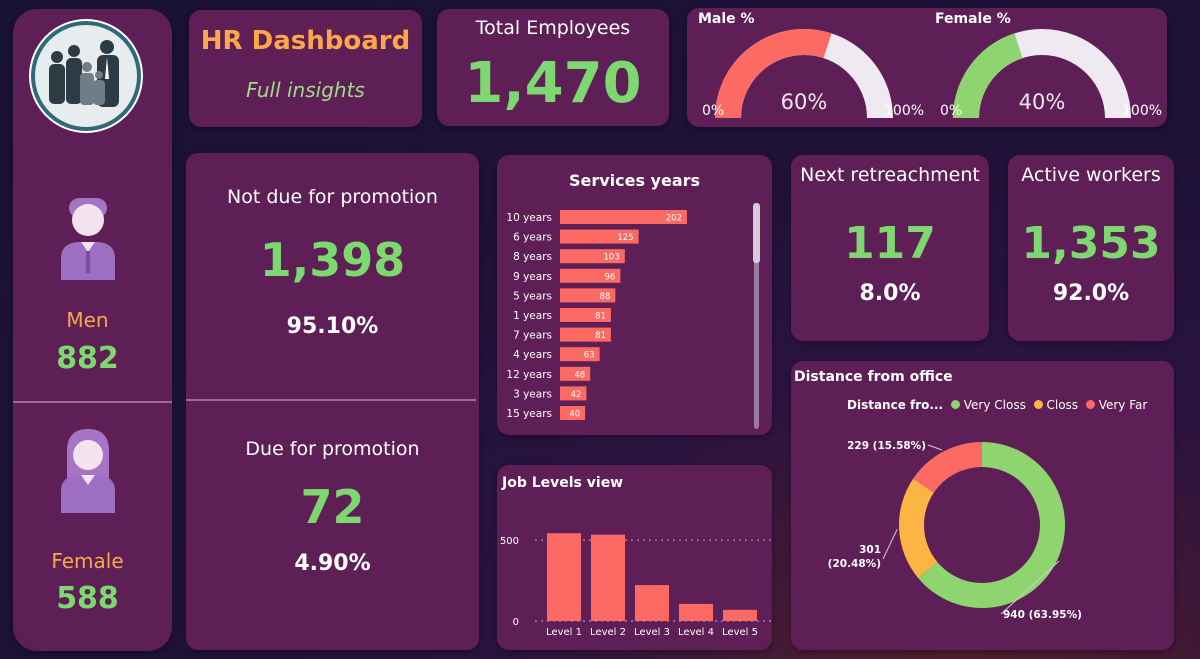 This screenshot has width=1200, height=659. Describe the element at coordinates (652, 632) in the screenshot. I see `x-tick-label: Level 3` at that location.